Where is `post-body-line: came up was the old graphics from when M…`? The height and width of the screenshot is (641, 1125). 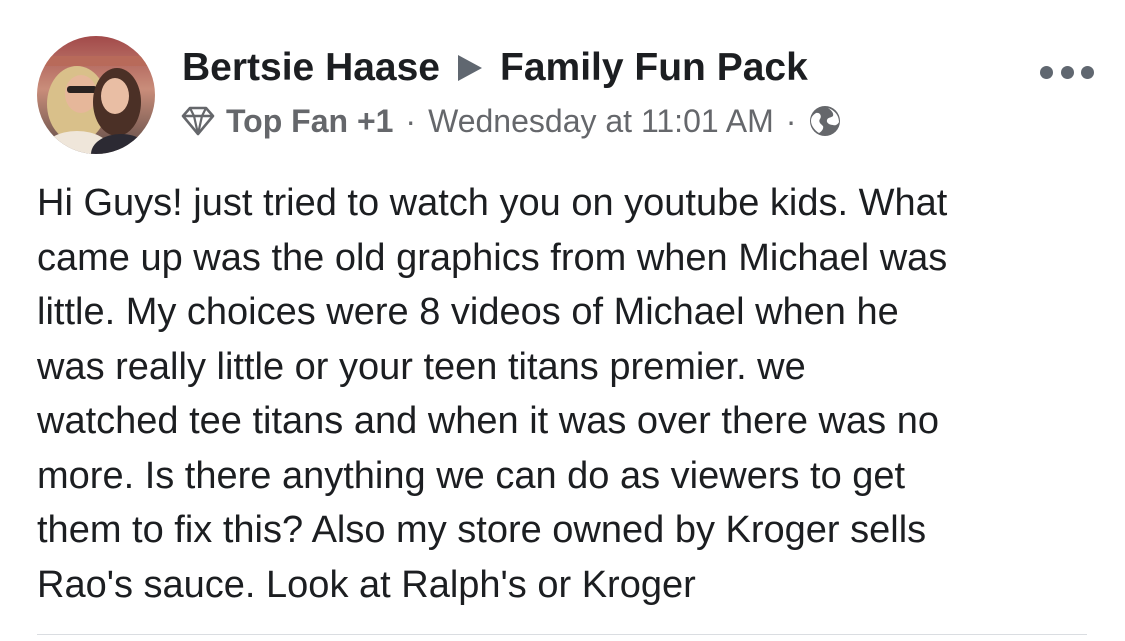
post-body-line: came up was the old graphics from when M… is located at coordinates (492, 257).